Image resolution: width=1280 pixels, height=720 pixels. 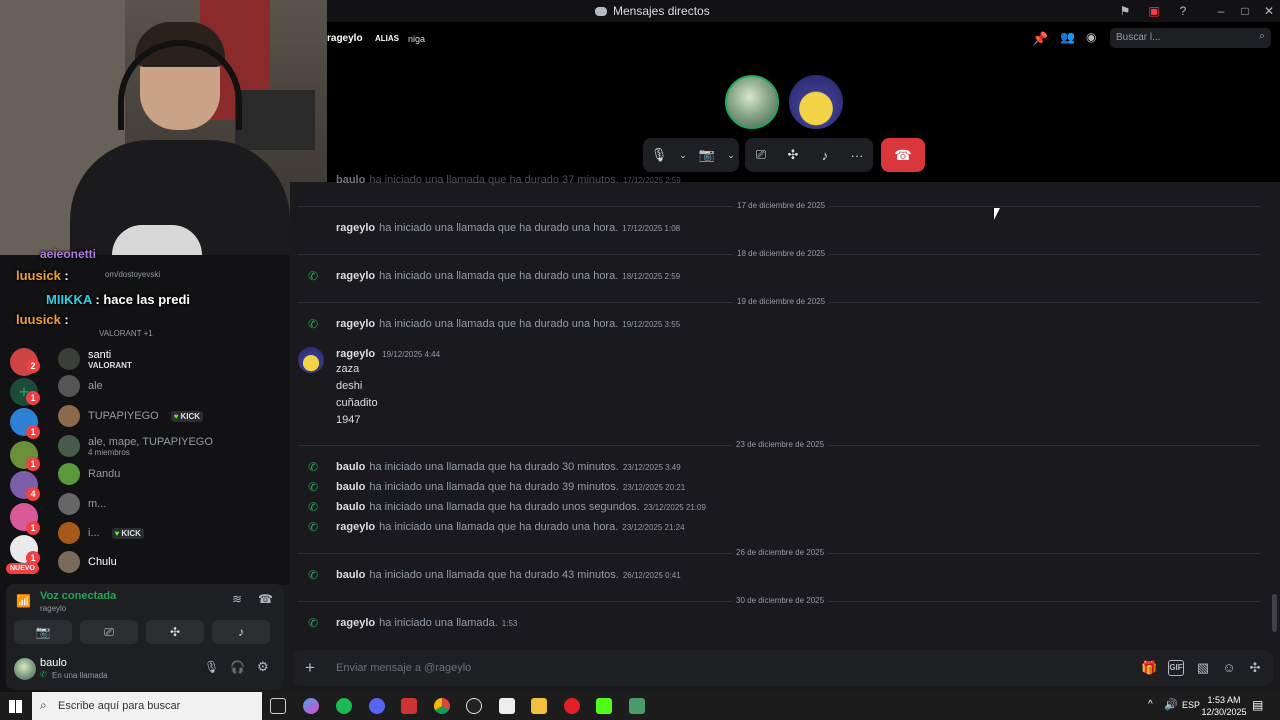 What do you see at coordinates (1245, 11) in the screenshot?
I see `maximize-button: □` at bounding box center [1245, 11].